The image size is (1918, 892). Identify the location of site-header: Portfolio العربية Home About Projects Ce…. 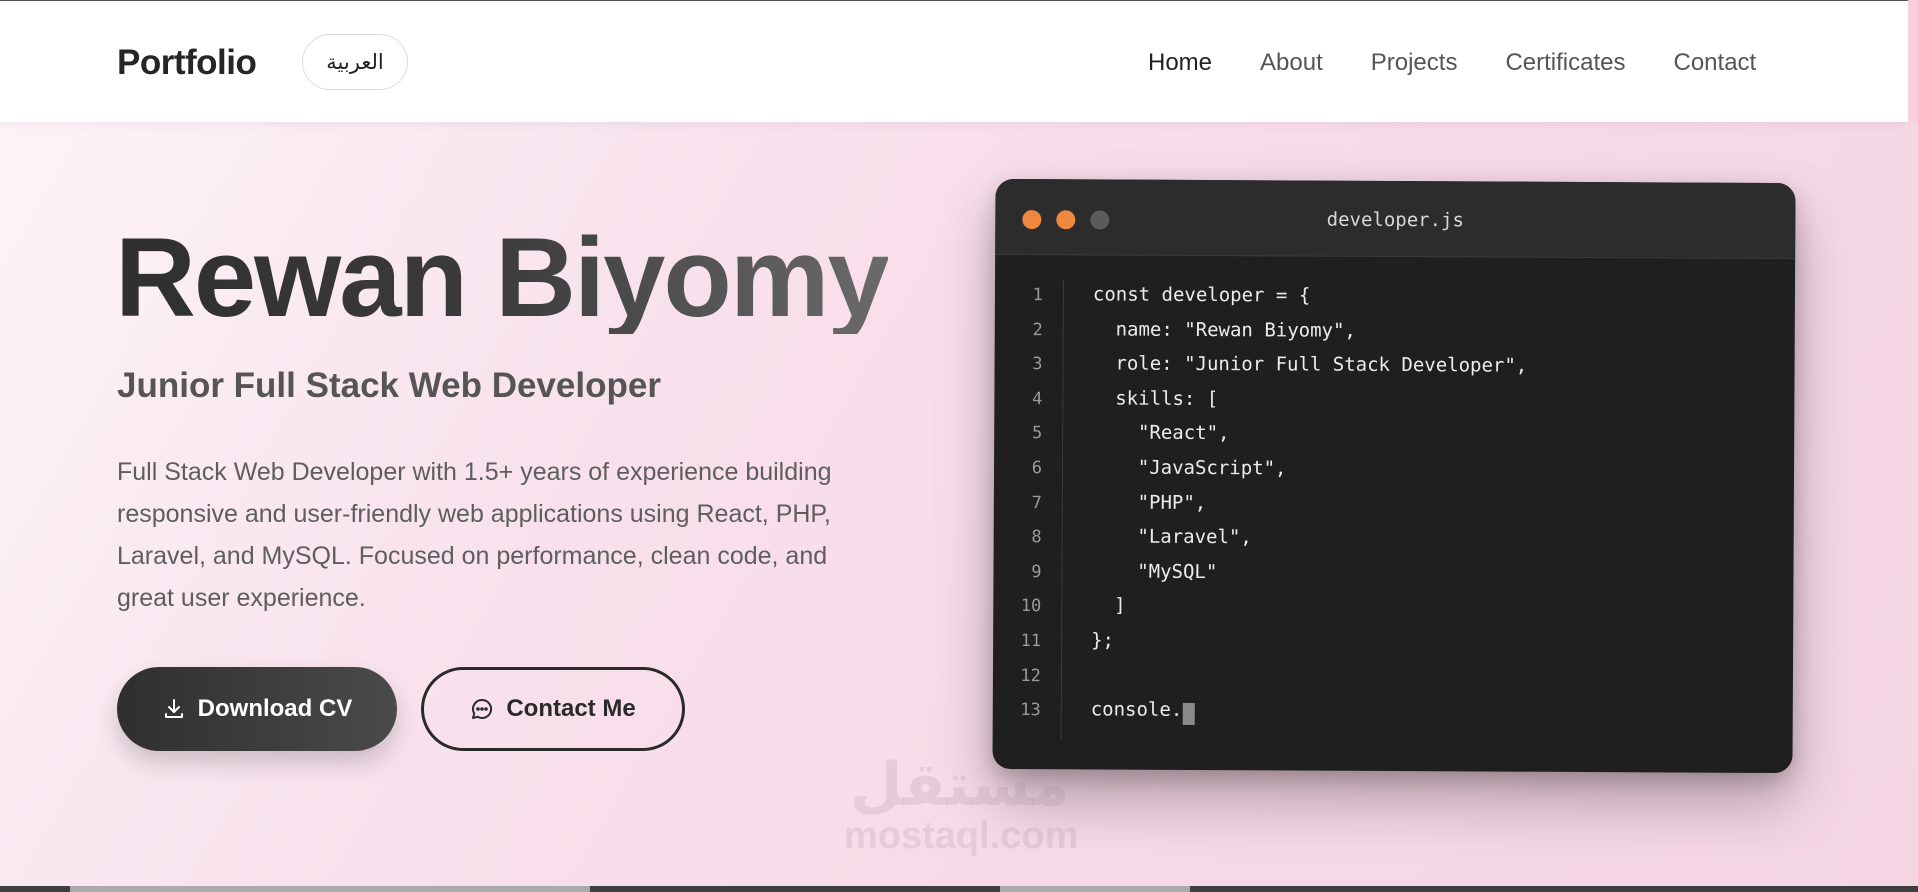
(954, 61).